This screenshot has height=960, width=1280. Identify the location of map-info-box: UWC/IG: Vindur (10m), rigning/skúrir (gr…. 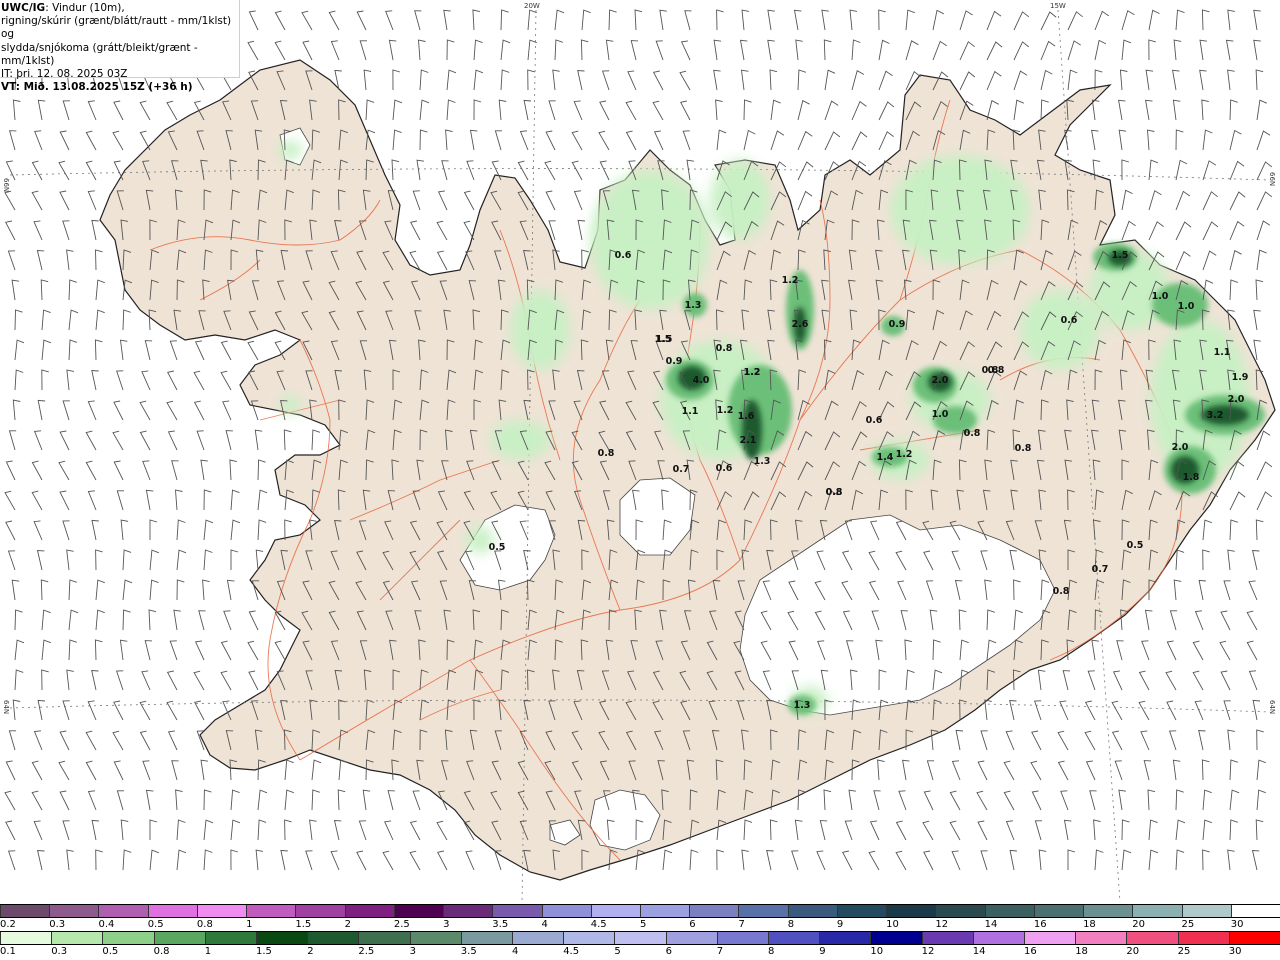
(120, 46).